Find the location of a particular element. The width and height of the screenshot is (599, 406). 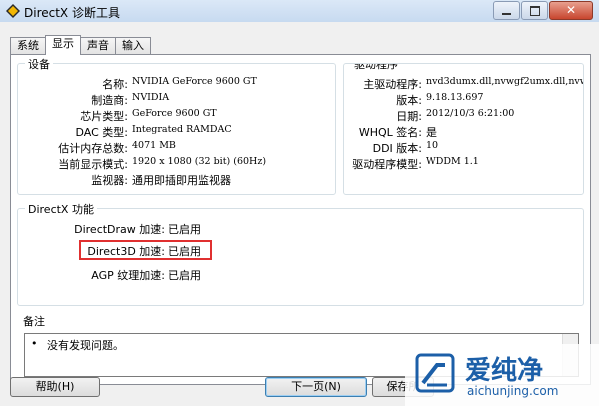

title-bar: DirectX 诊断工具 ✕ is located at coordinates (299, 11).